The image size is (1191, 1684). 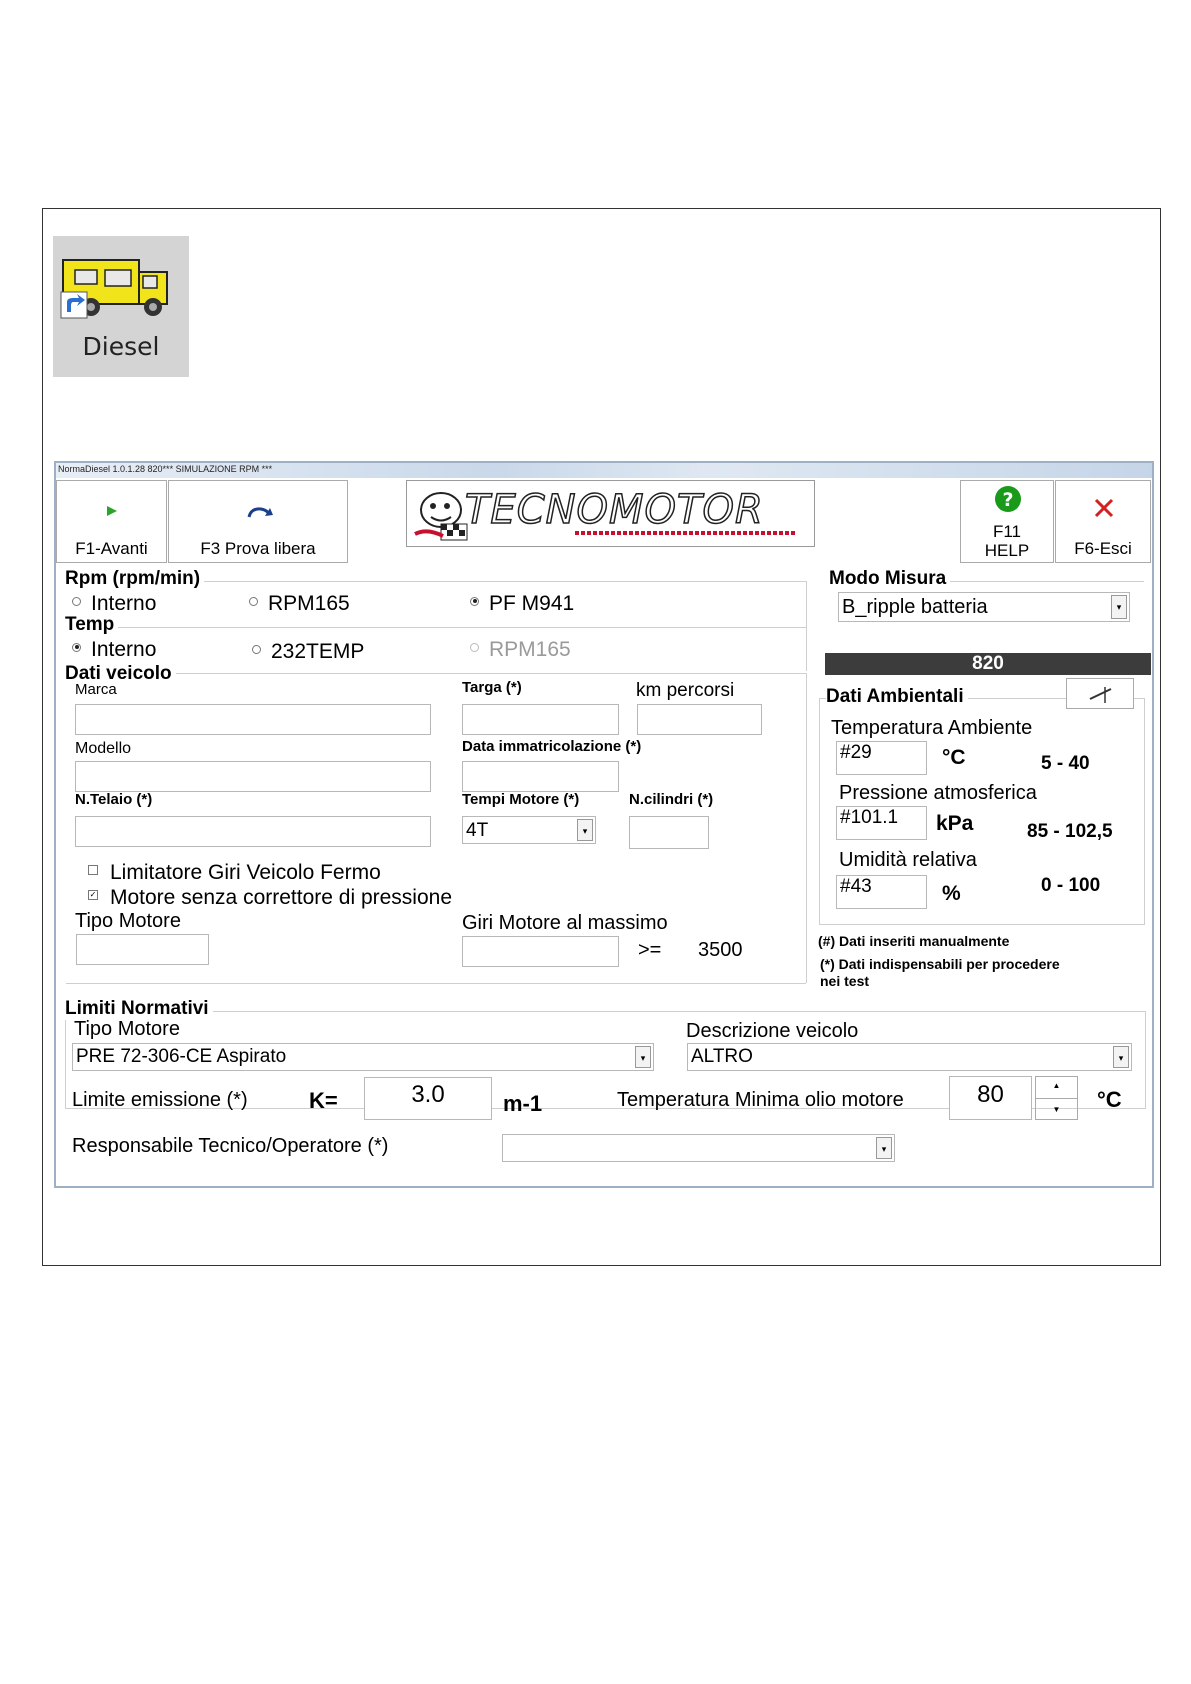 What do you see at coordinates (142, 949) in the screenshot?
I see `tipo-motore-input` at bounding box center [142, 949].